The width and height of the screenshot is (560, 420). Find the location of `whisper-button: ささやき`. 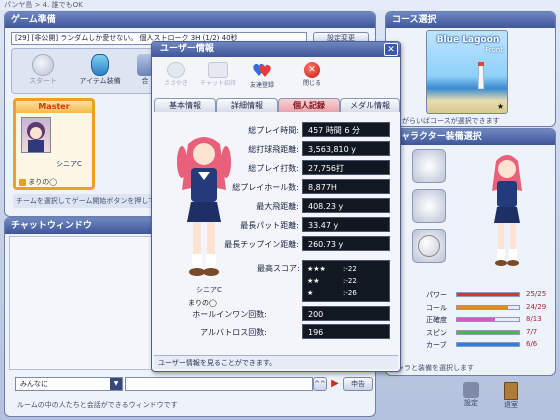

whisper-button: ささやき is located at coordinates (176, 78).